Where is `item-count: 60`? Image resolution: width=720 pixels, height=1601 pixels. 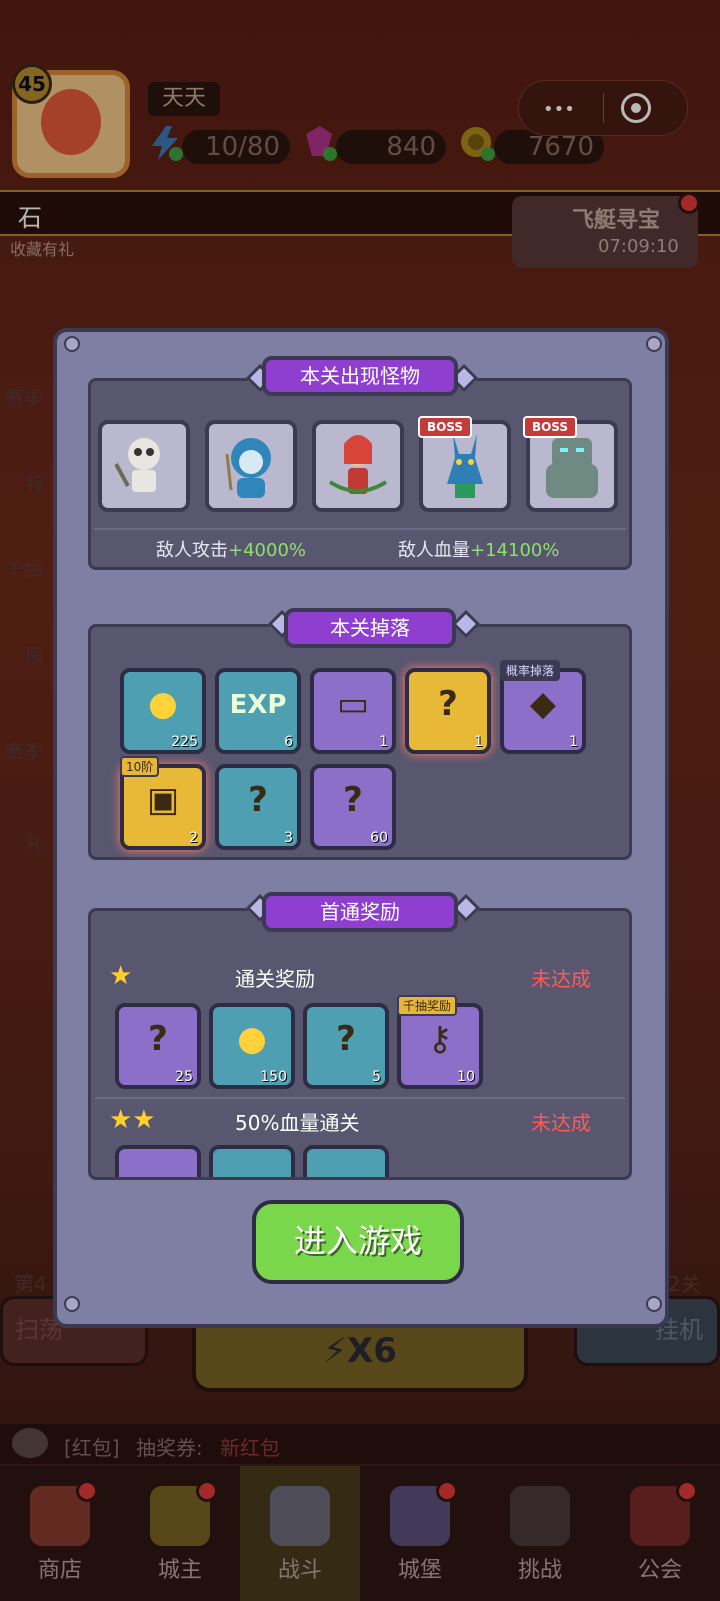
item-count: 60 is located at coordinates (379, 838).